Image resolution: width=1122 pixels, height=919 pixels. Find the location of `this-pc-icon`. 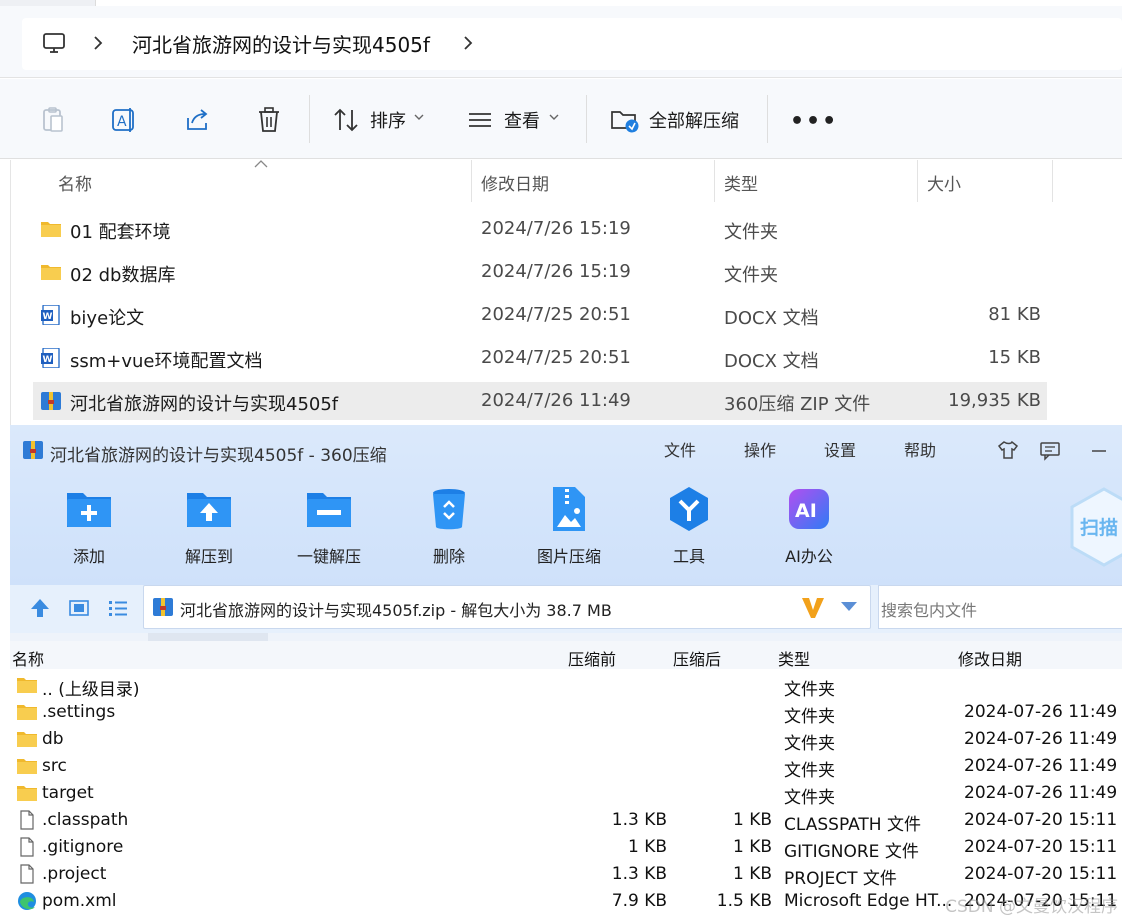

this-pc-icon is located at coordinates (54, 43).